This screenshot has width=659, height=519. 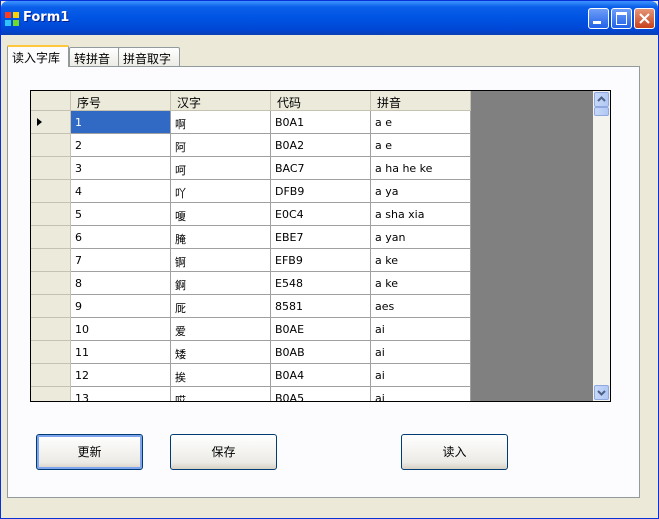 What do you see at coordinates (95, 56) in the screenshot?
I see `tab-to-pinyin: 转拼音` at bounding box center [95, 56].